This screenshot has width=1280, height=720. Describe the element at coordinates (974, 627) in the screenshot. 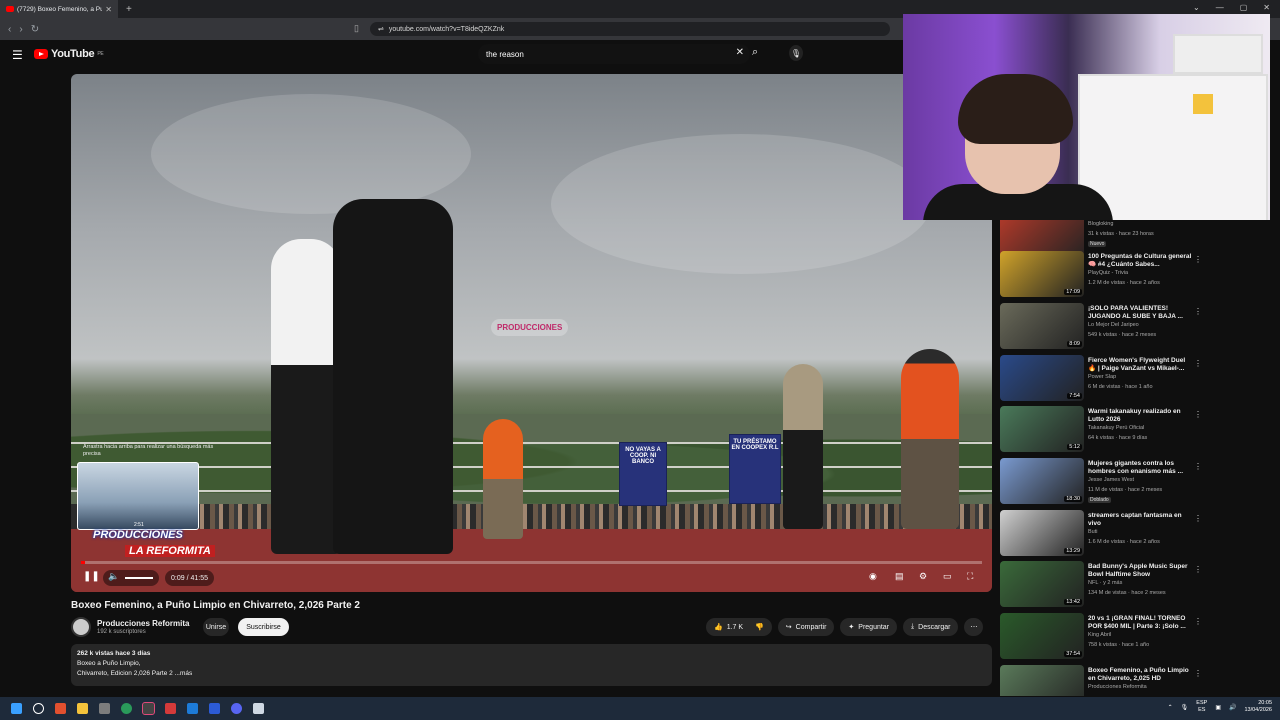

I see `more-actions-button: ⋯` at that location.